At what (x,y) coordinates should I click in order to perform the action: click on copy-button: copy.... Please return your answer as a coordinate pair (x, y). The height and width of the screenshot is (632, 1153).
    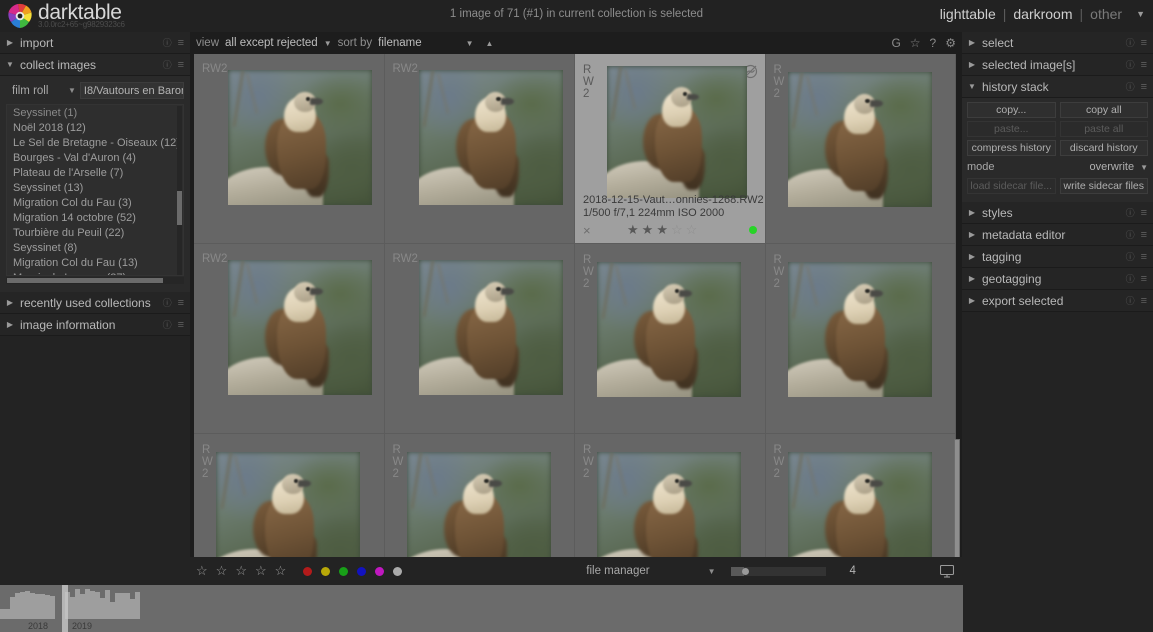
    Looking at the image, I should click on (1011, 110).